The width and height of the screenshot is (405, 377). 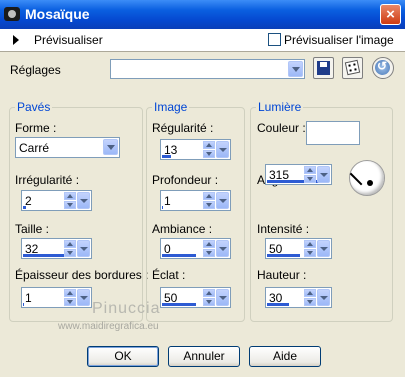 I want to click on profondeur-spinner: 1, so click(x=195, y=200).